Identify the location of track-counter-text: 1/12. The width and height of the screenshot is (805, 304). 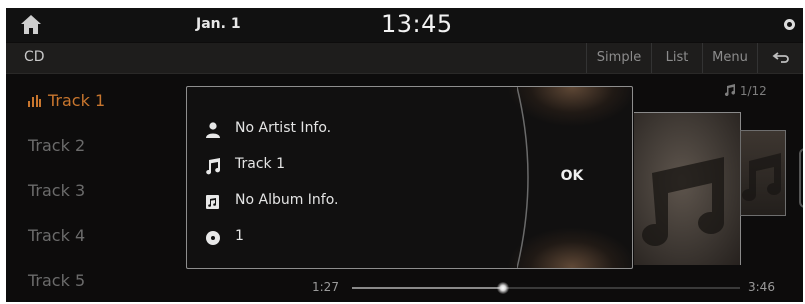
(753, 91).